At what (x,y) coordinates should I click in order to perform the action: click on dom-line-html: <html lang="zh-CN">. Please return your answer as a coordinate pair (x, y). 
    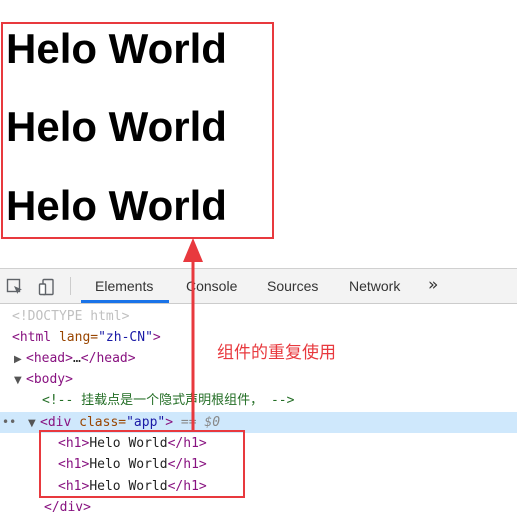
    Looking at the image, I should click on (86, 337).